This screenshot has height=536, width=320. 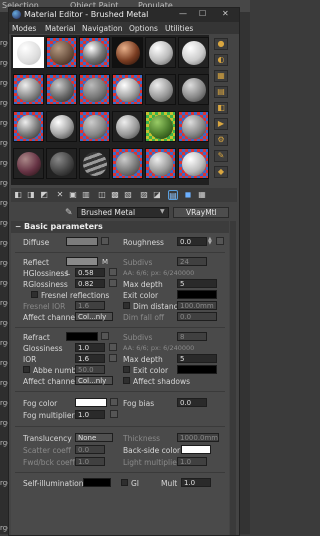 What do you see at coordinates (192, 336) in the screenshot?
I see `refract-subdivs-field: 8` at bounding box center [192, 336].